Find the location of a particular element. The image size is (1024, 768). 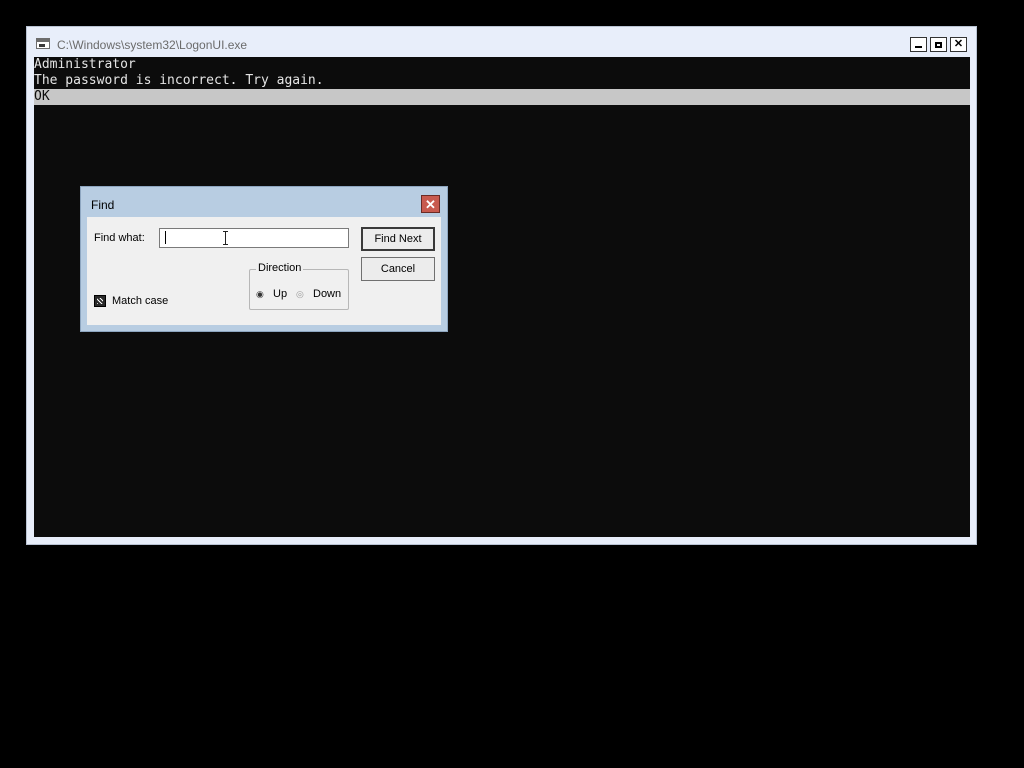

text-caret is located at coordinates (165, 237).